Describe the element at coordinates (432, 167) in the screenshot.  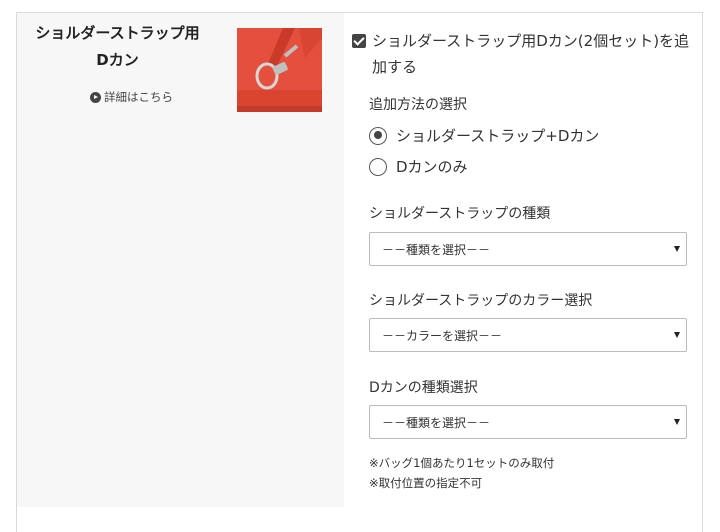
I see `radio-dring-only-label: Dカンのみ` at that location.